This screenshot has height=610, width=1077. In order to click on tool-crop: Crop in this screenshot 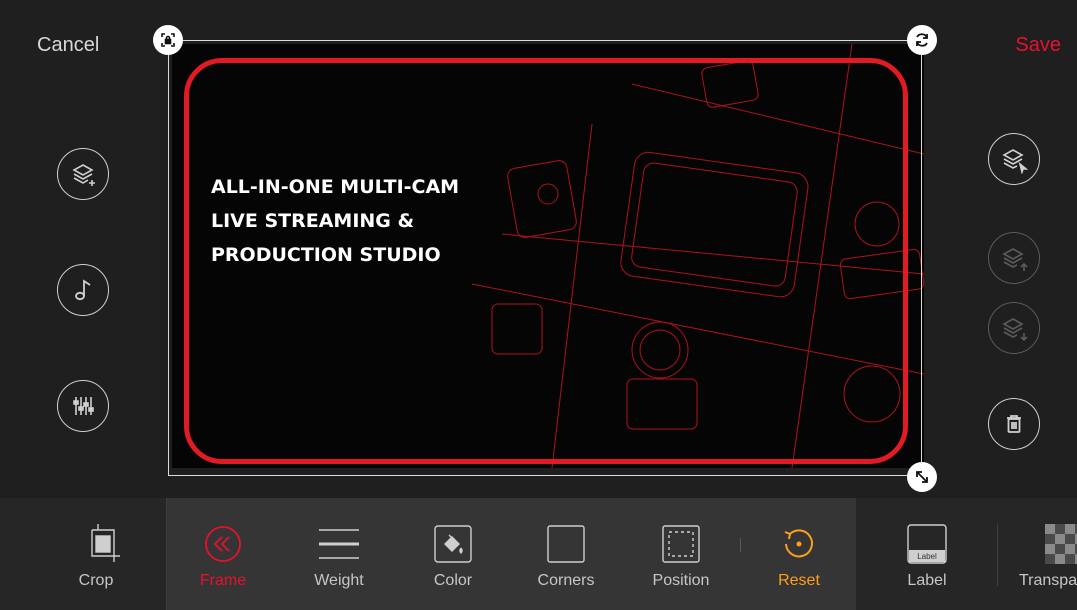, I will do `click(96, 554)`.